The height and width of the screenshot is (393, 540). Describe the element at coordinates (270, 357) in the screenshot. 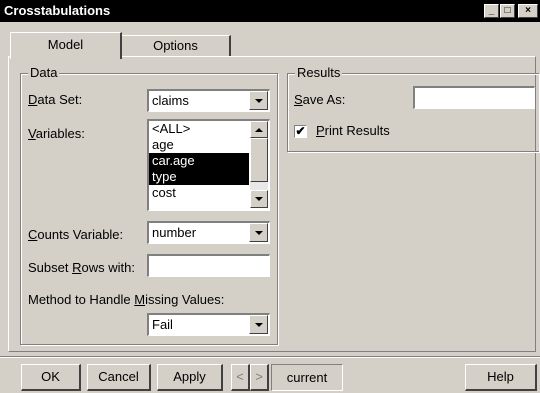

I see `divider` at that location.